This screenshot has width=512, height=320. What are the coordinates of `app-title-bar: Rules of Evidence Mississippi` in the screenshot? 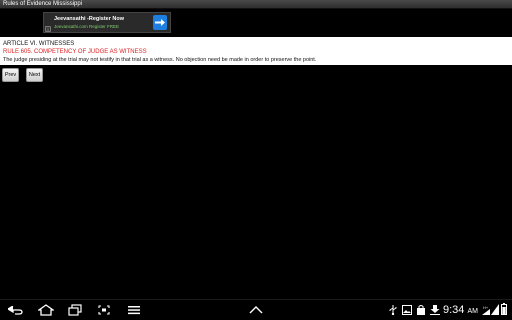 It's located at (256, 4).